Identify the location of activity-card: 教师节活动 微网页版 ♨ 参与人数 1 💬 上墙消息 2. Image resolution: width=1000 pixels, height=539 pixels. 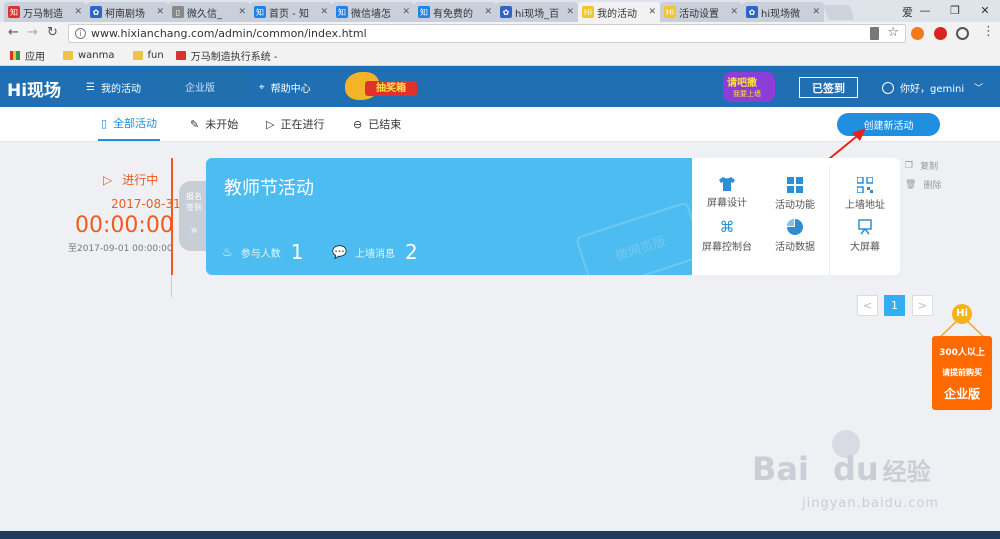
(449, 216).